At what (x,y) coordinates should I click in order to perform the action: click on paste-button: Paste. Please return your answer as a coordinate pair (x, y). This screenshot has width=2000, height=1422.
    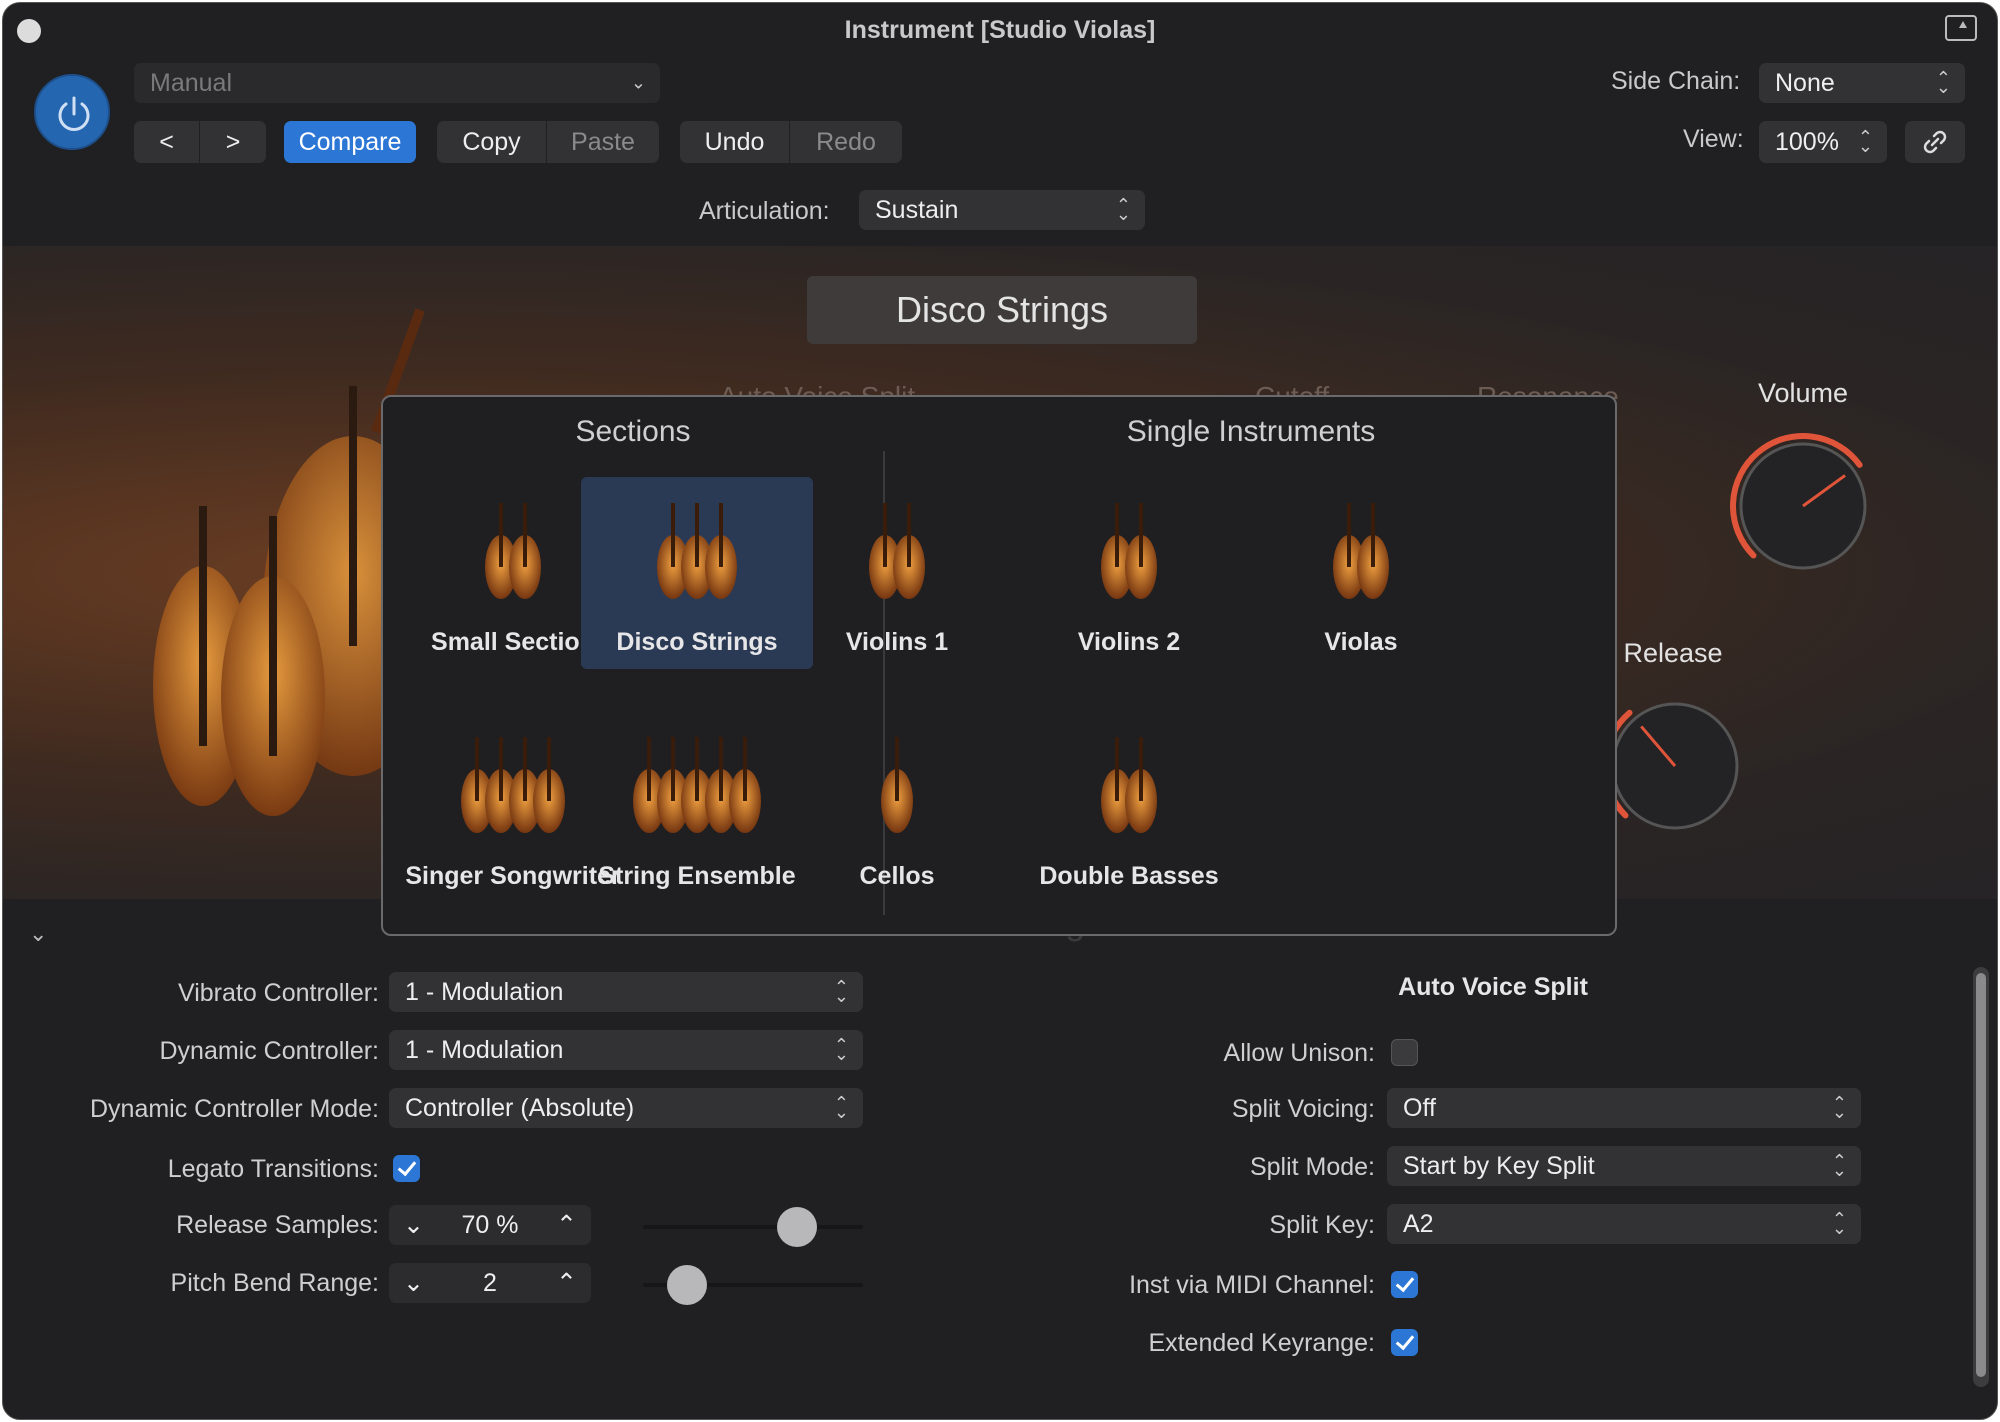
    Looking at the image, I should click on (603, 142).